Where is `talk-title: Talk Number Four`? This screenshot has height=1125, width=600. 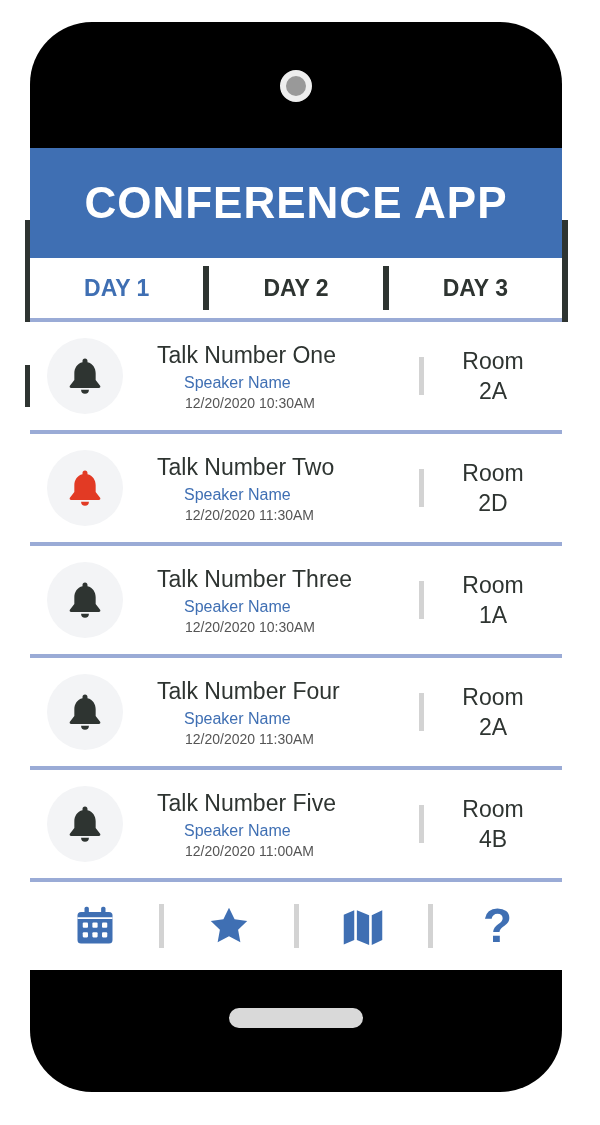
talk-title: Talk Number Four is located at coordinates (248, 691).